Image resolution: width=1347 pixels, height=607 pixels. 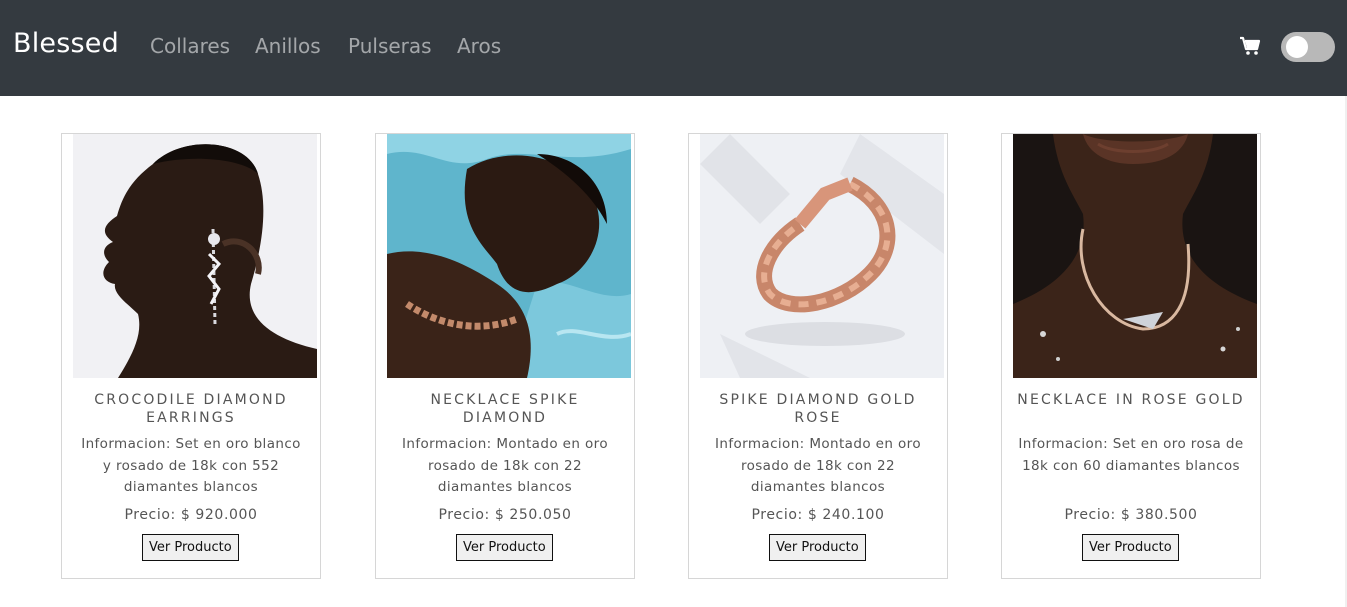 What do you see at coordinates (818, 409) in the screenshot?
I see `product-title: SPIKE DIAMOND GOLD ROSE` at bounding box center [818, 409].